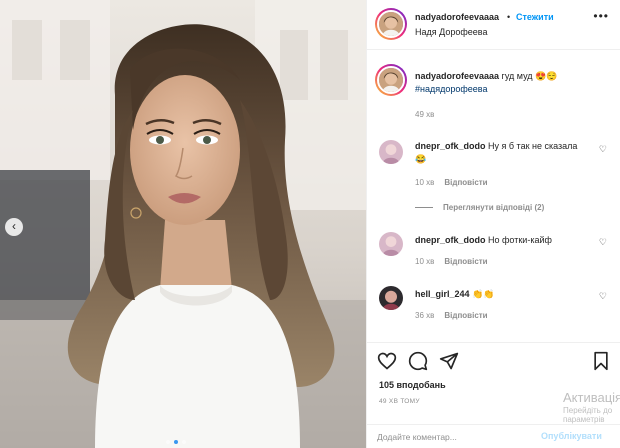 The width and height of the screenshot is (620, 448). I want to click on comment-text: dnepr_ofk_dodo Но фотки-кайф, so click(500, 240).